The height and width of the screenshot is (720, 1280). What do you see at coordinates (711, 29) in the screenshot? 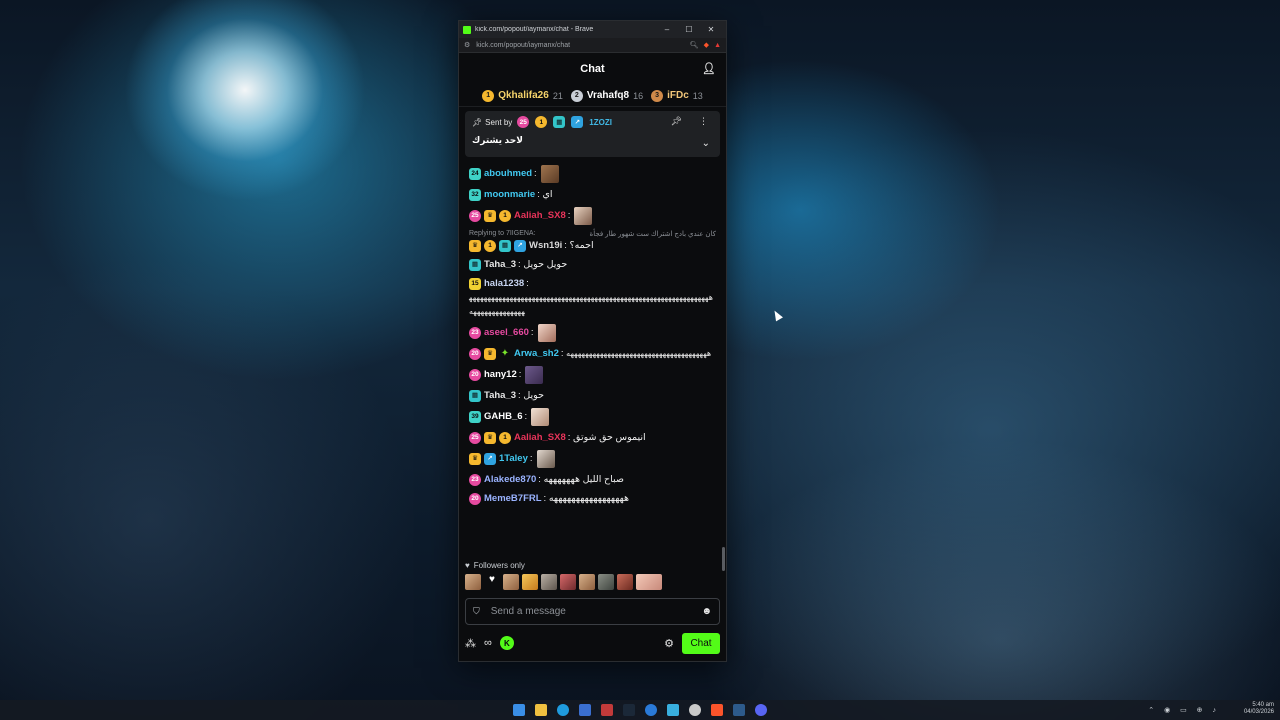
I see `close-button: ✕` at bounding box center [711, 29].